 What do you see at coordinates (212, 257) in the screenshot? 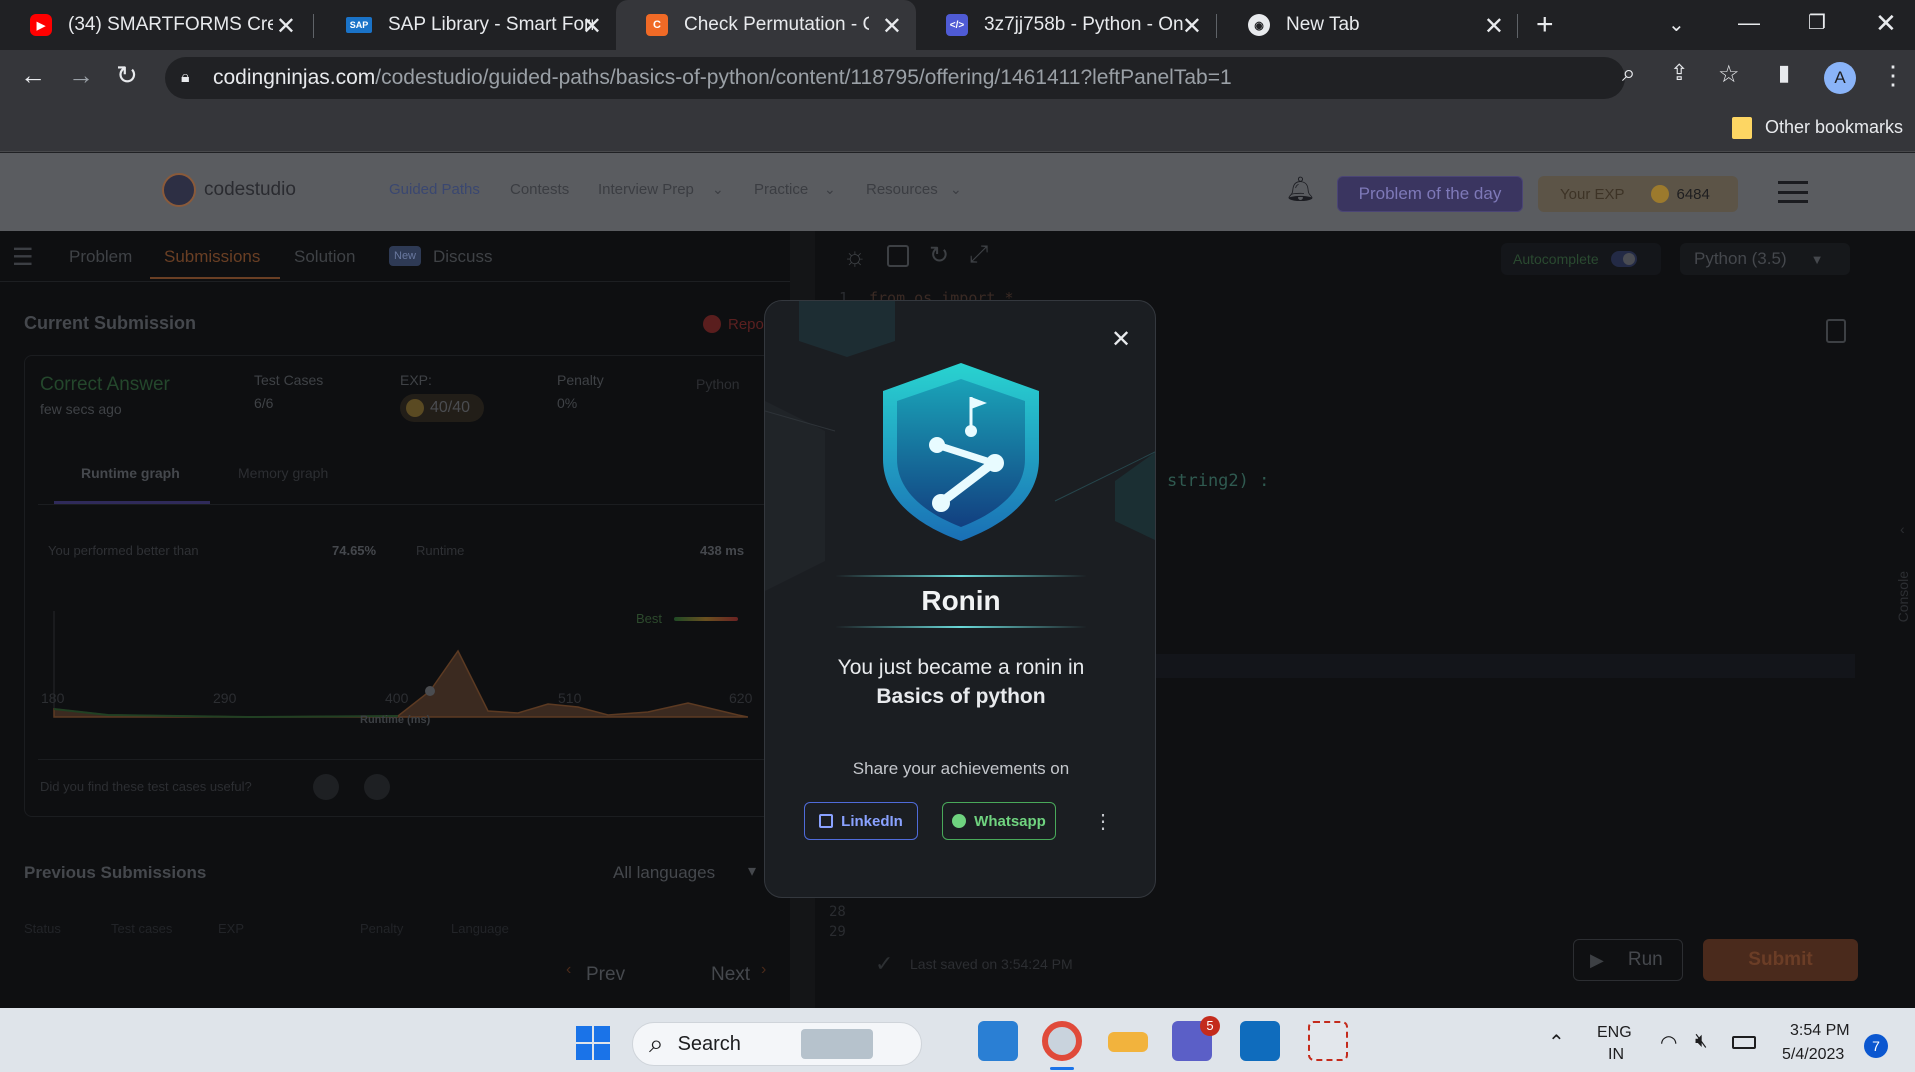
I see `tab-submissions: Submissions` at bounding box center [212, 257].